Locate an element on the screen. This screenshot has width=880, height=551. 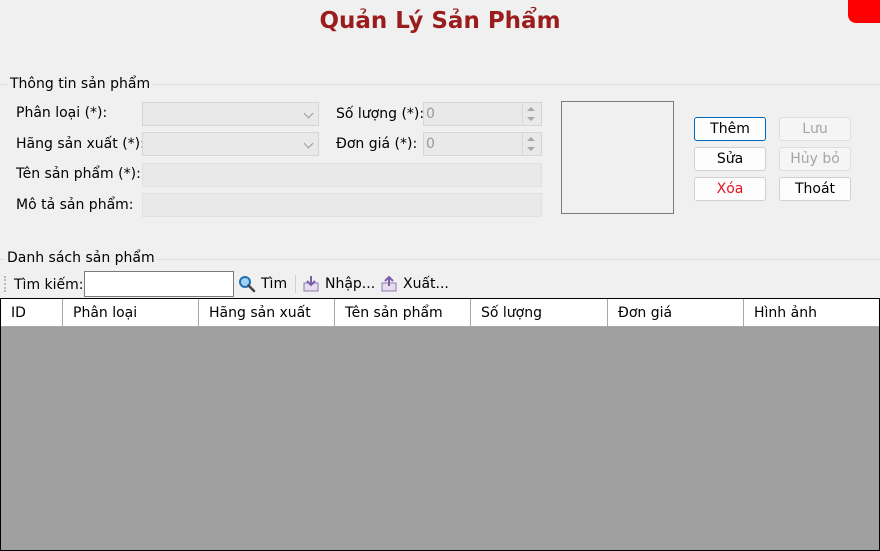
toolbar-grip is located at coordinates (6, 284).